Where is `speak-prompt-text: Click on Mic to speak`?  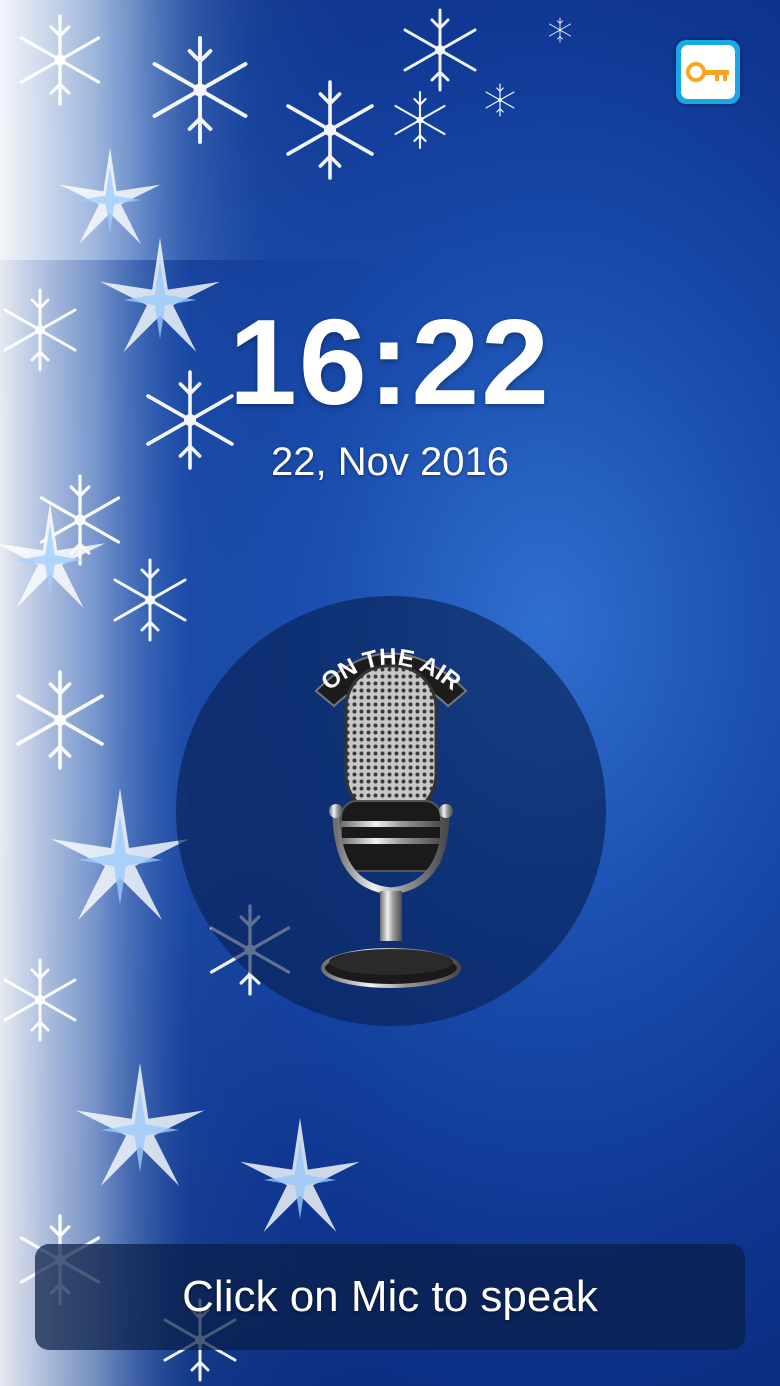 speak-prompt-text: Click on Mic to speak is located at coordinates (390, 1296).